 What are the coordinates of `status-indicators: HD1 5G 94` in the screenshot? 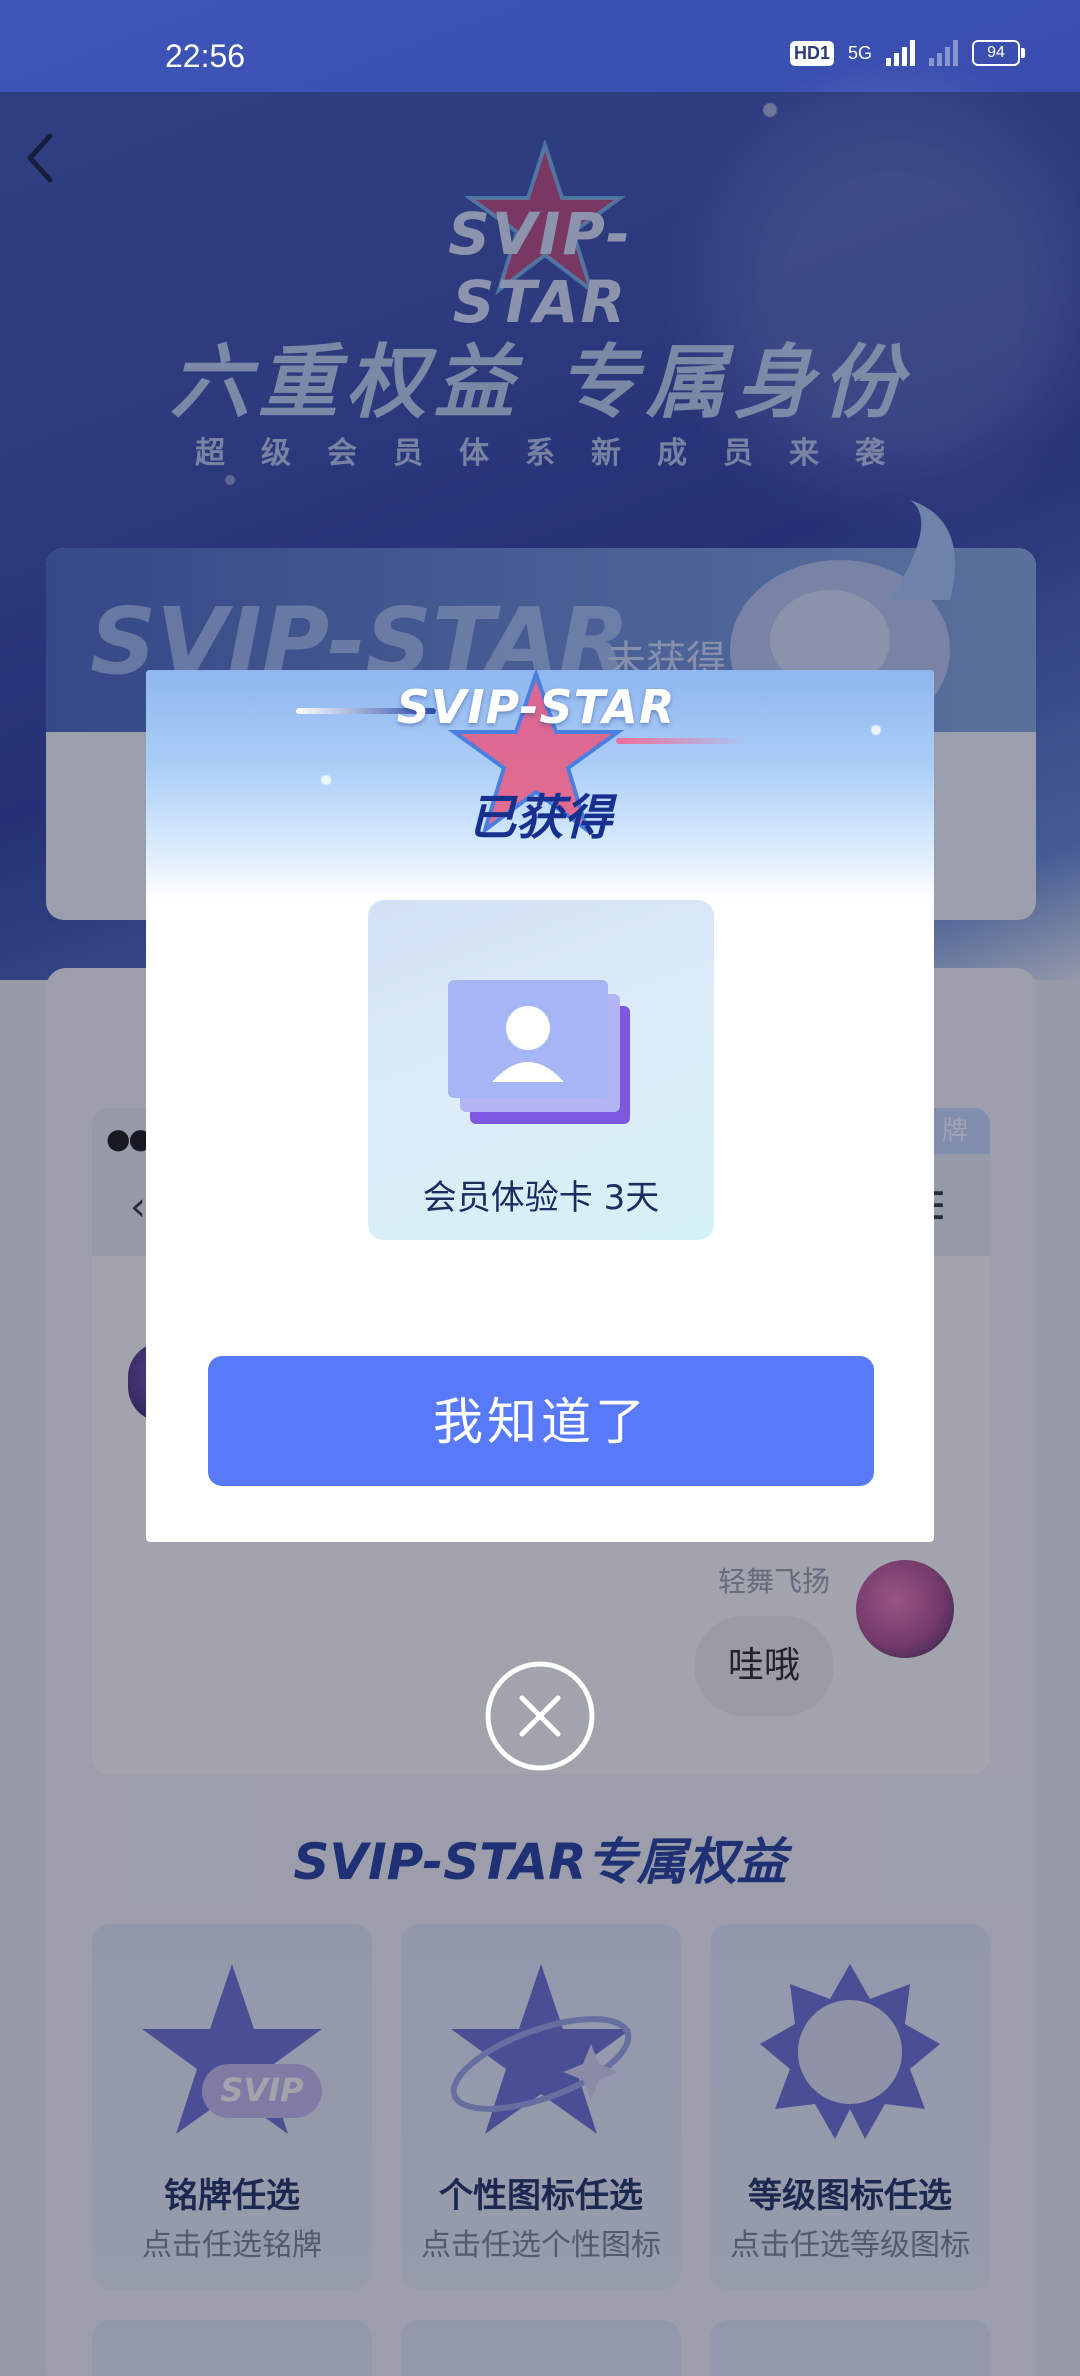 It's located at (907, 53).